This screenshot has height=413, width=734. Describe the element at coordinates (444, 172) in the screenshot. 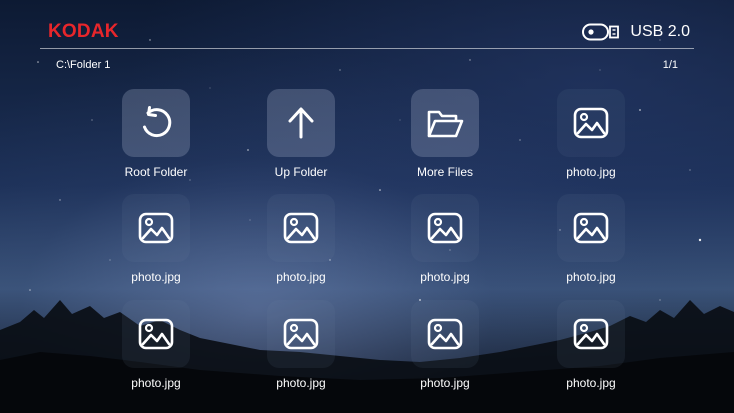

I see `tile-label: More Files` at that location.